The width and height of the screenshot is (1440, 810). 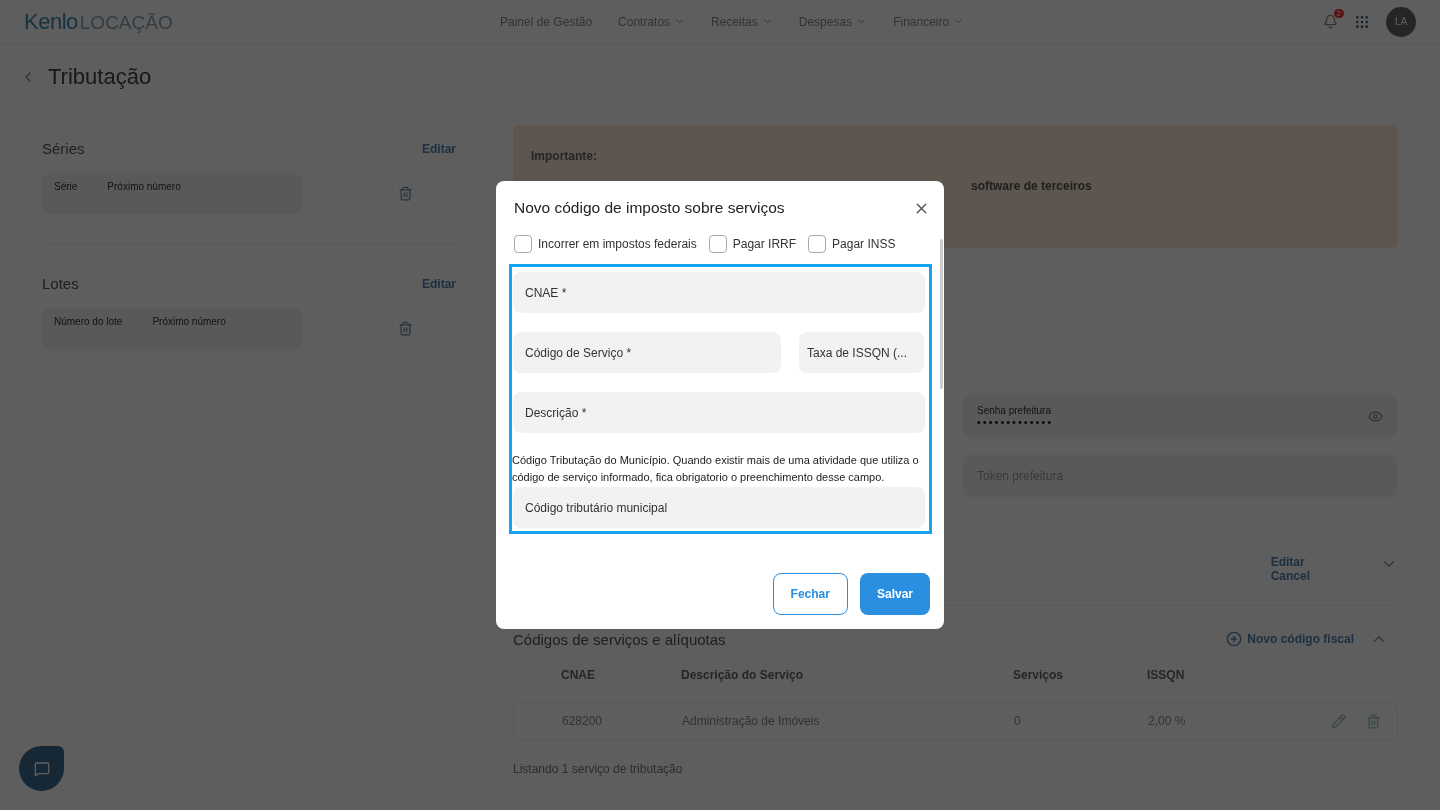 I want to click on modal-title: Novo código de imposto sobre serviços, so click(x=649, y=208).